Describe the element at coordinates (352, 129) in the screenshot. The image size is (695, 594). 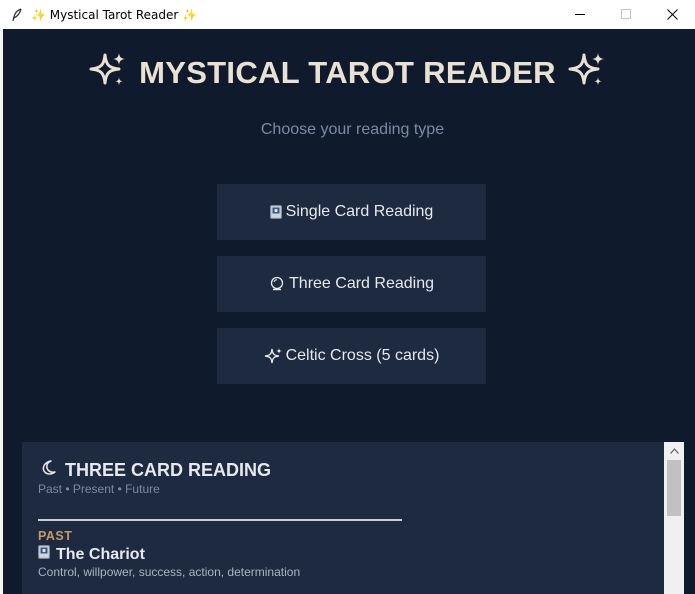
I see `reading-type-prompt: Choose your reading type` at that location.